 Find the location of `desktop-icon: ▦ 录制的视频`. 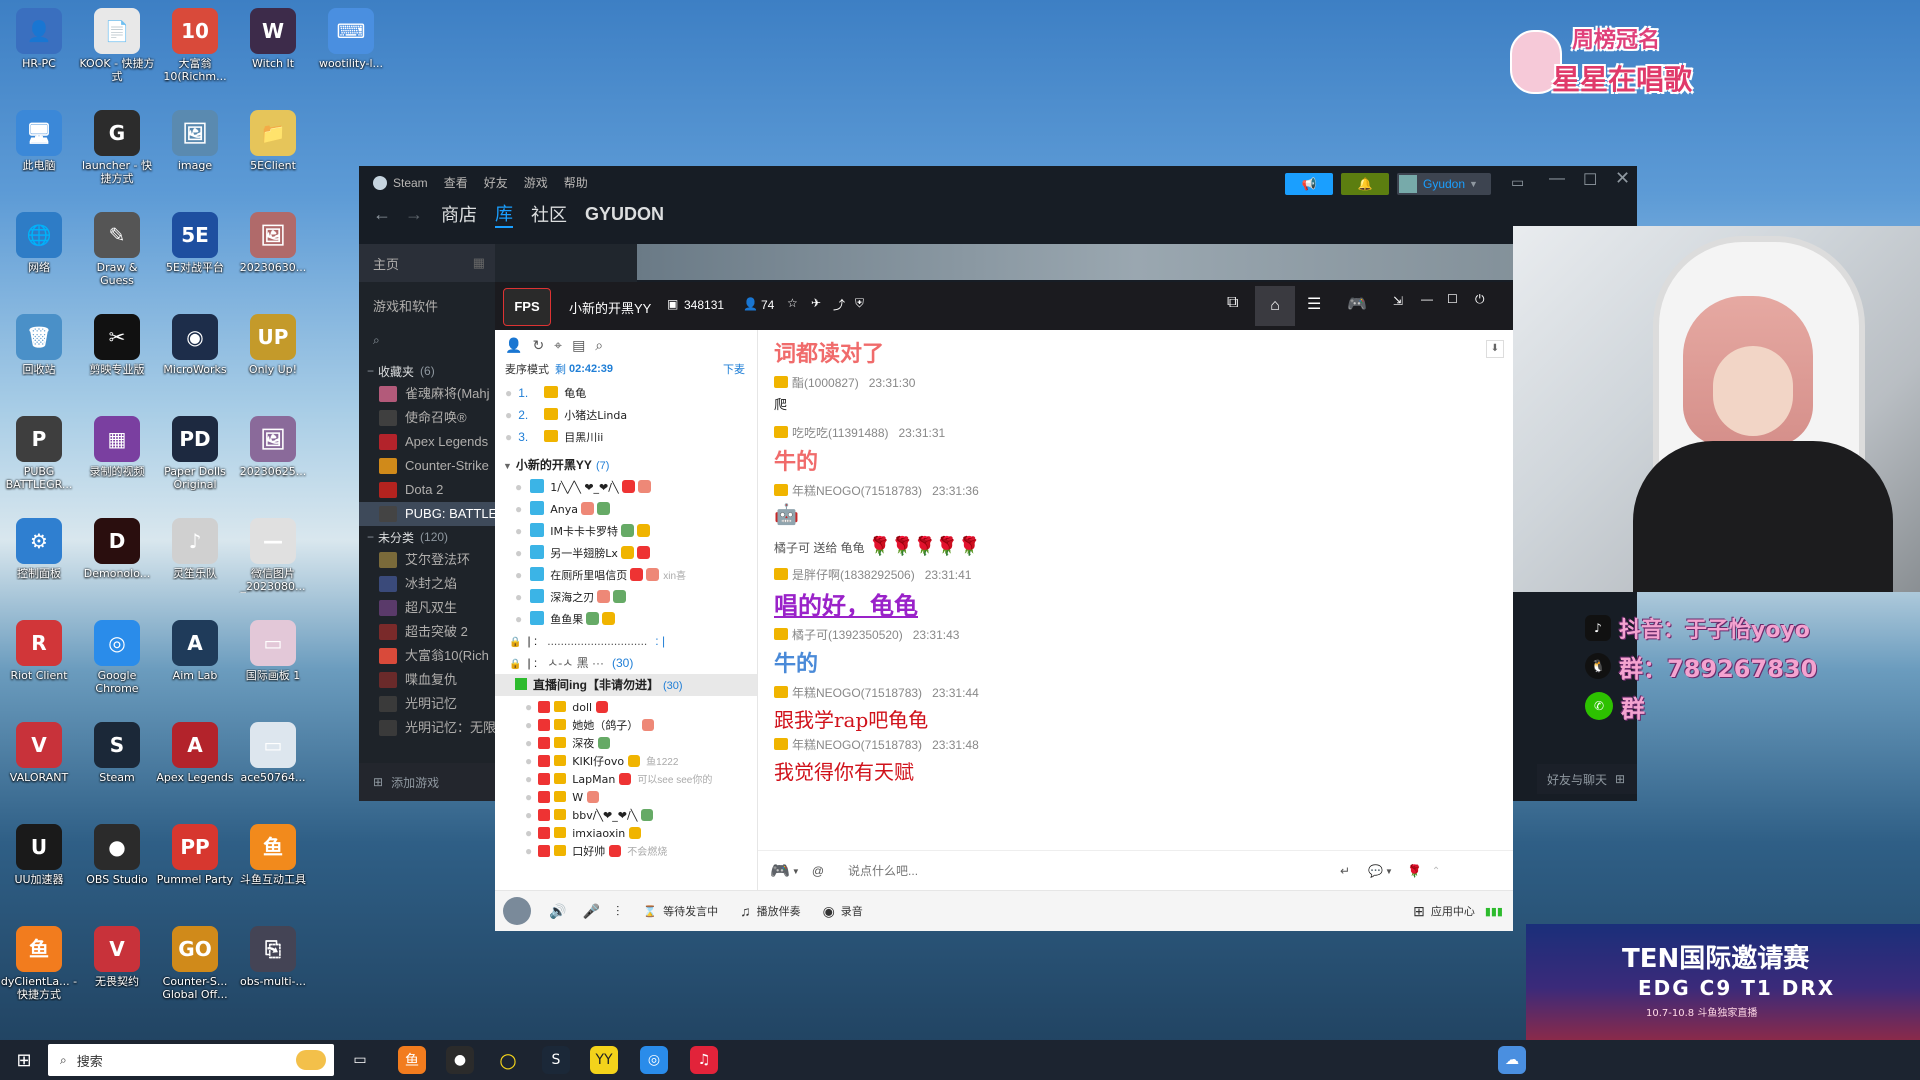

desktop-icon: ▦ 录制的视频 is located at coordinates (117, 447).